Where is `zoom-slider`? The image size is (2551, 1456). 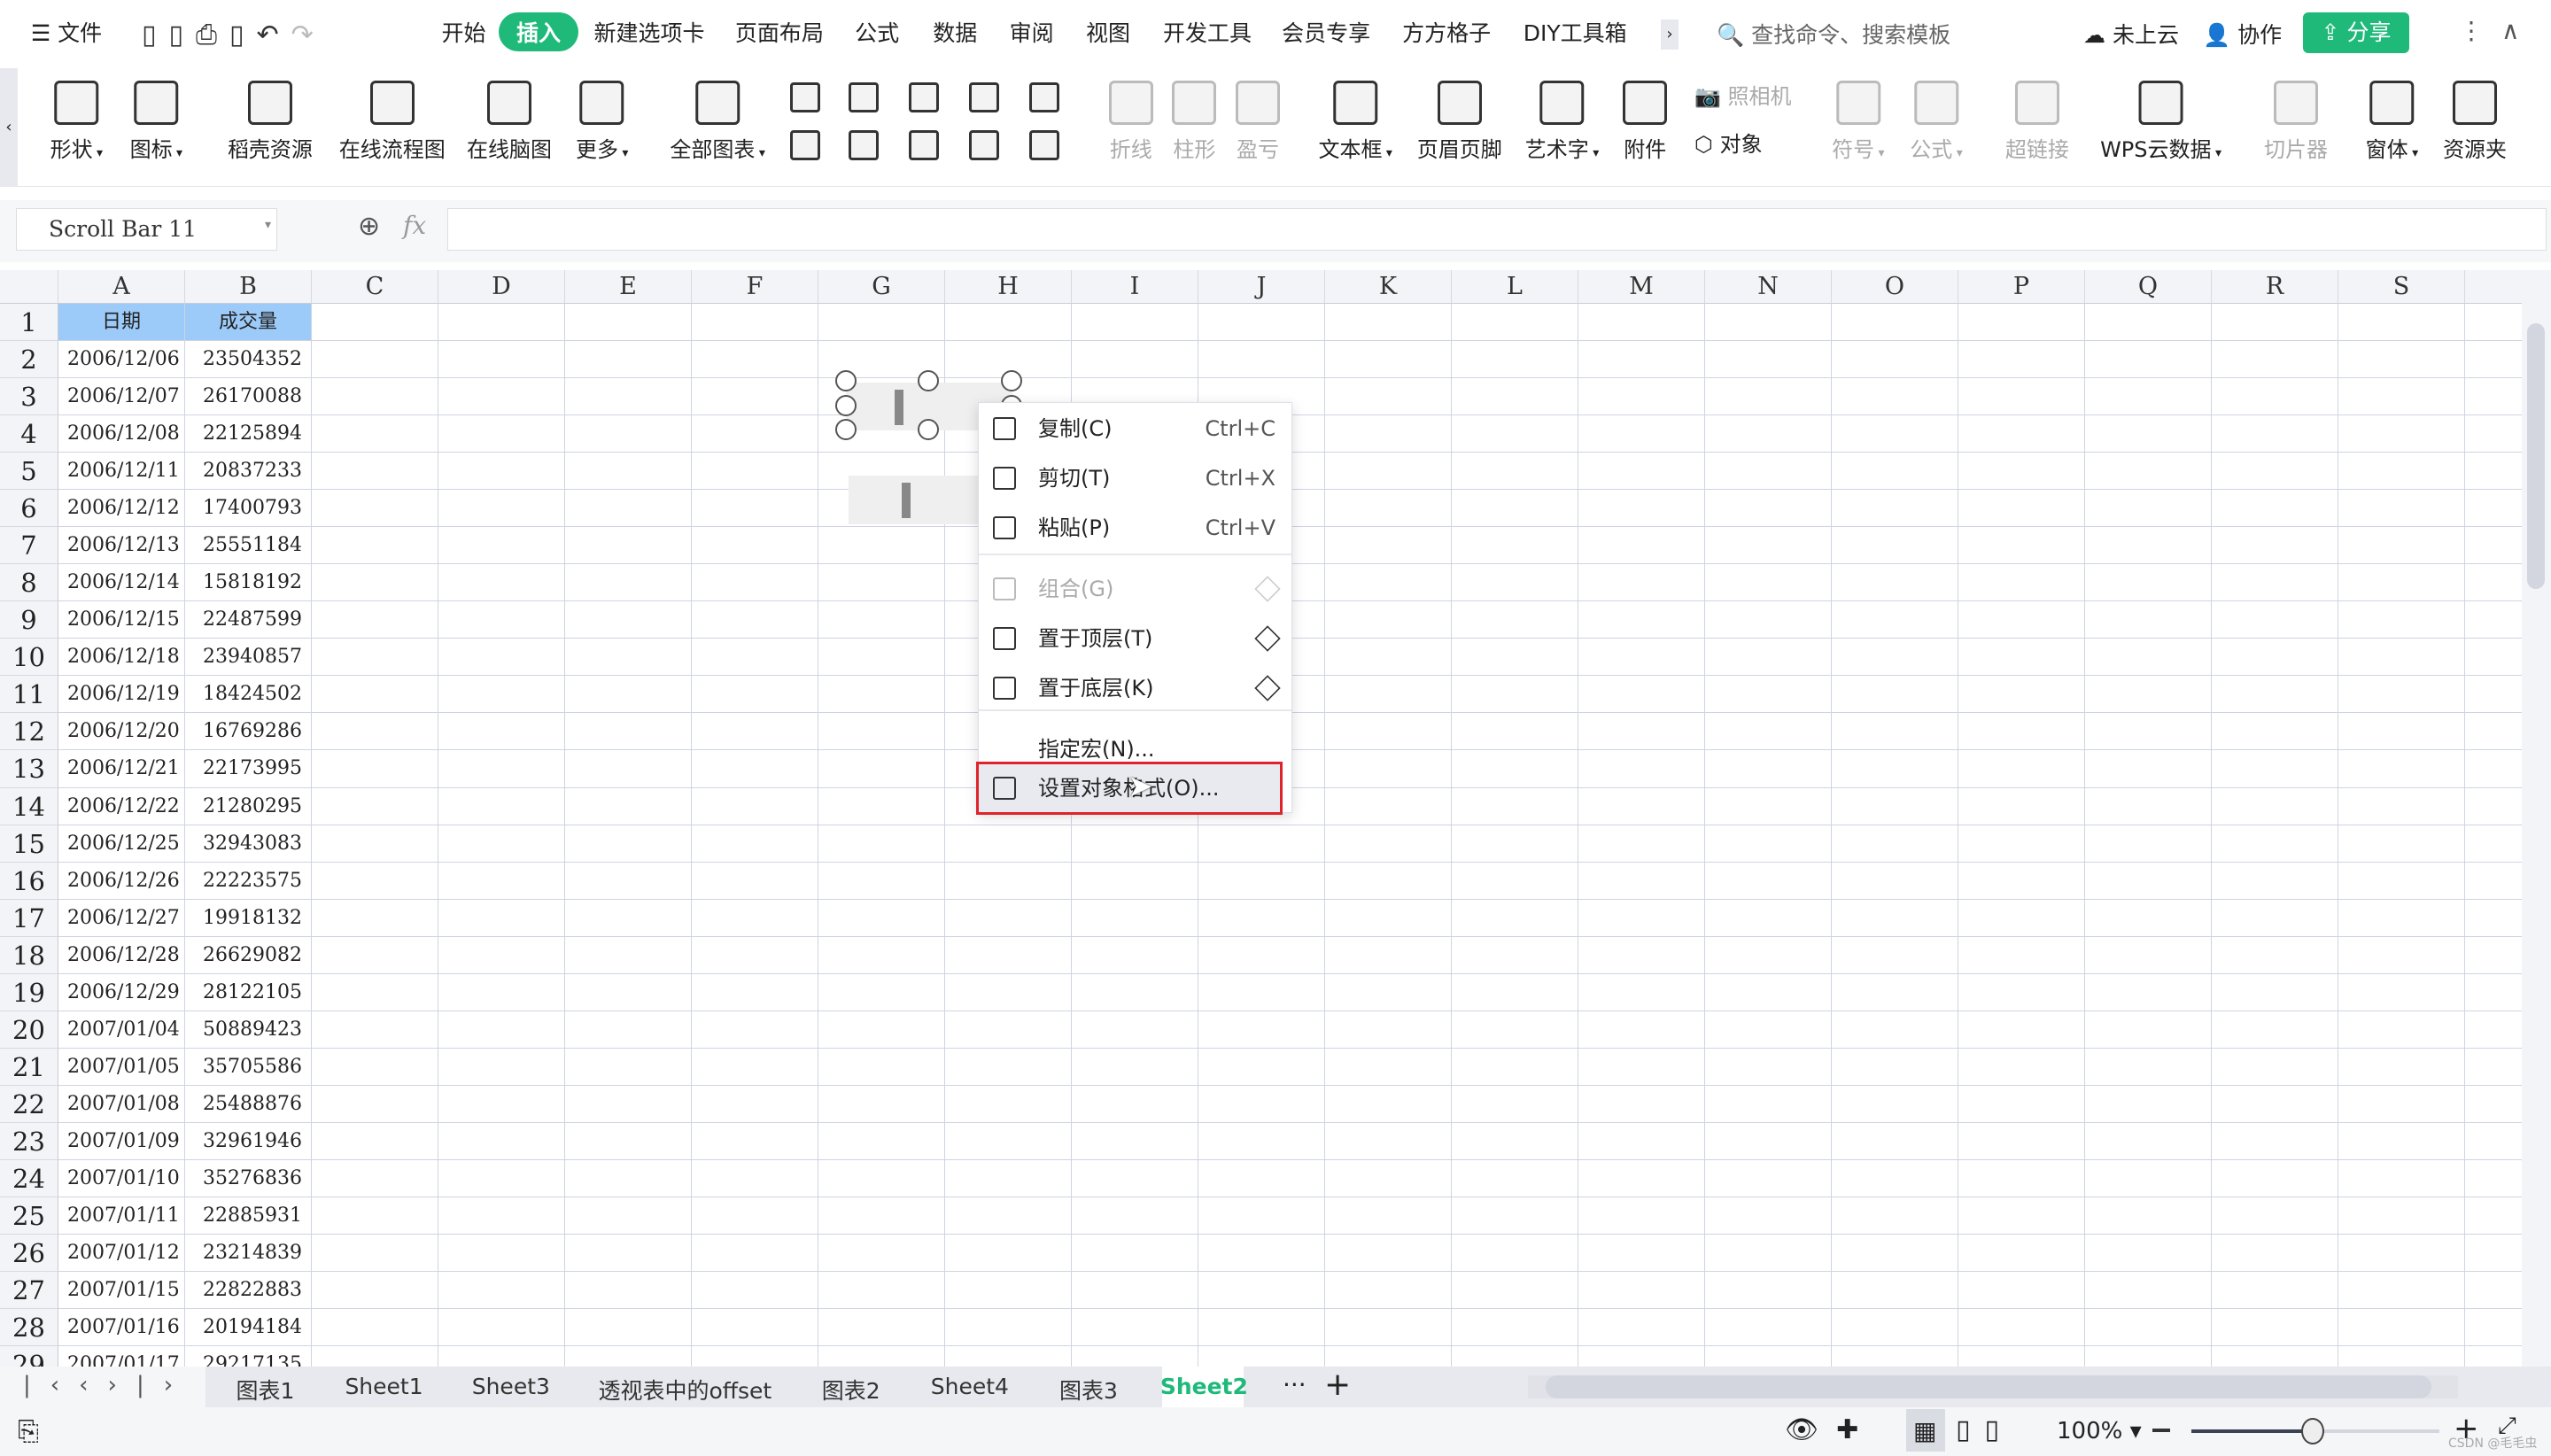 zoom-slider is located at coordinates (2315, 1431).